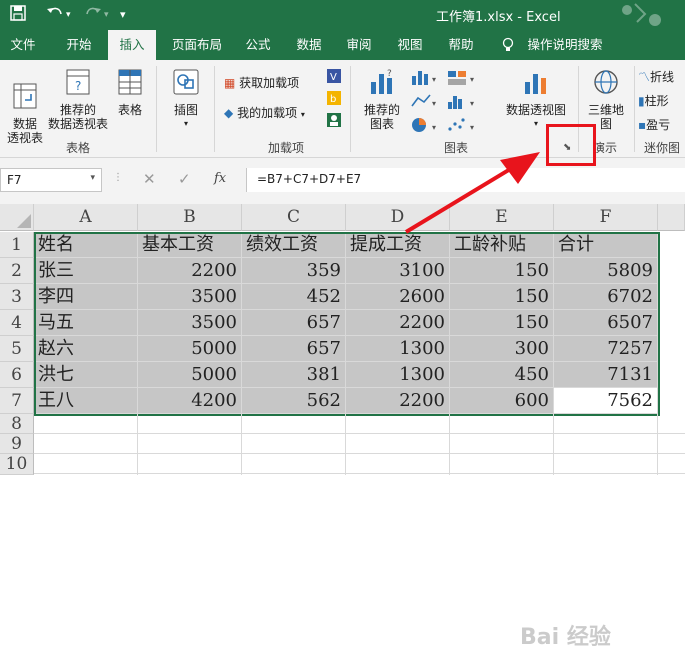 Image resolution: width=685 pixels, height=651 pixels. I want to click on header-cell: 姓名, so click(86, 245).